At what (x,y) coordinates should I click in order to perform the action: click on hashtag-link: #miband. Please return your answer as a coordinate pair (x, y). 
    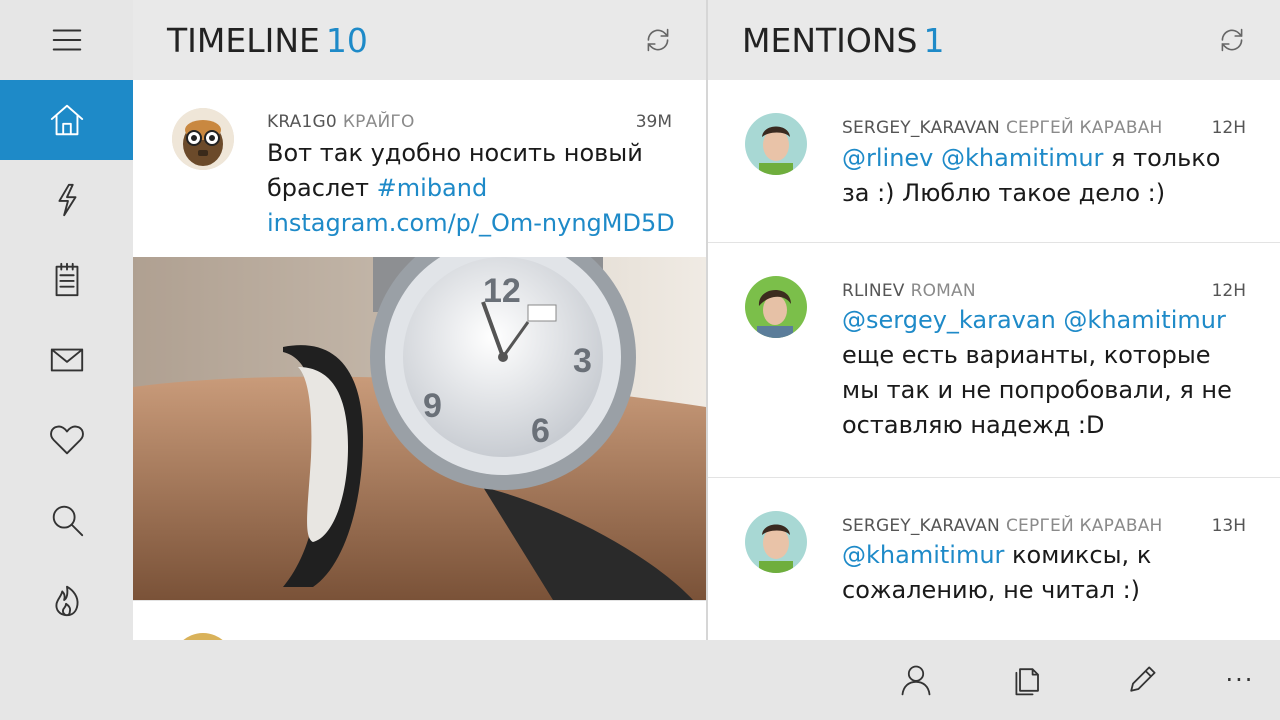
    Looking at the image, I should click on (432, 188).